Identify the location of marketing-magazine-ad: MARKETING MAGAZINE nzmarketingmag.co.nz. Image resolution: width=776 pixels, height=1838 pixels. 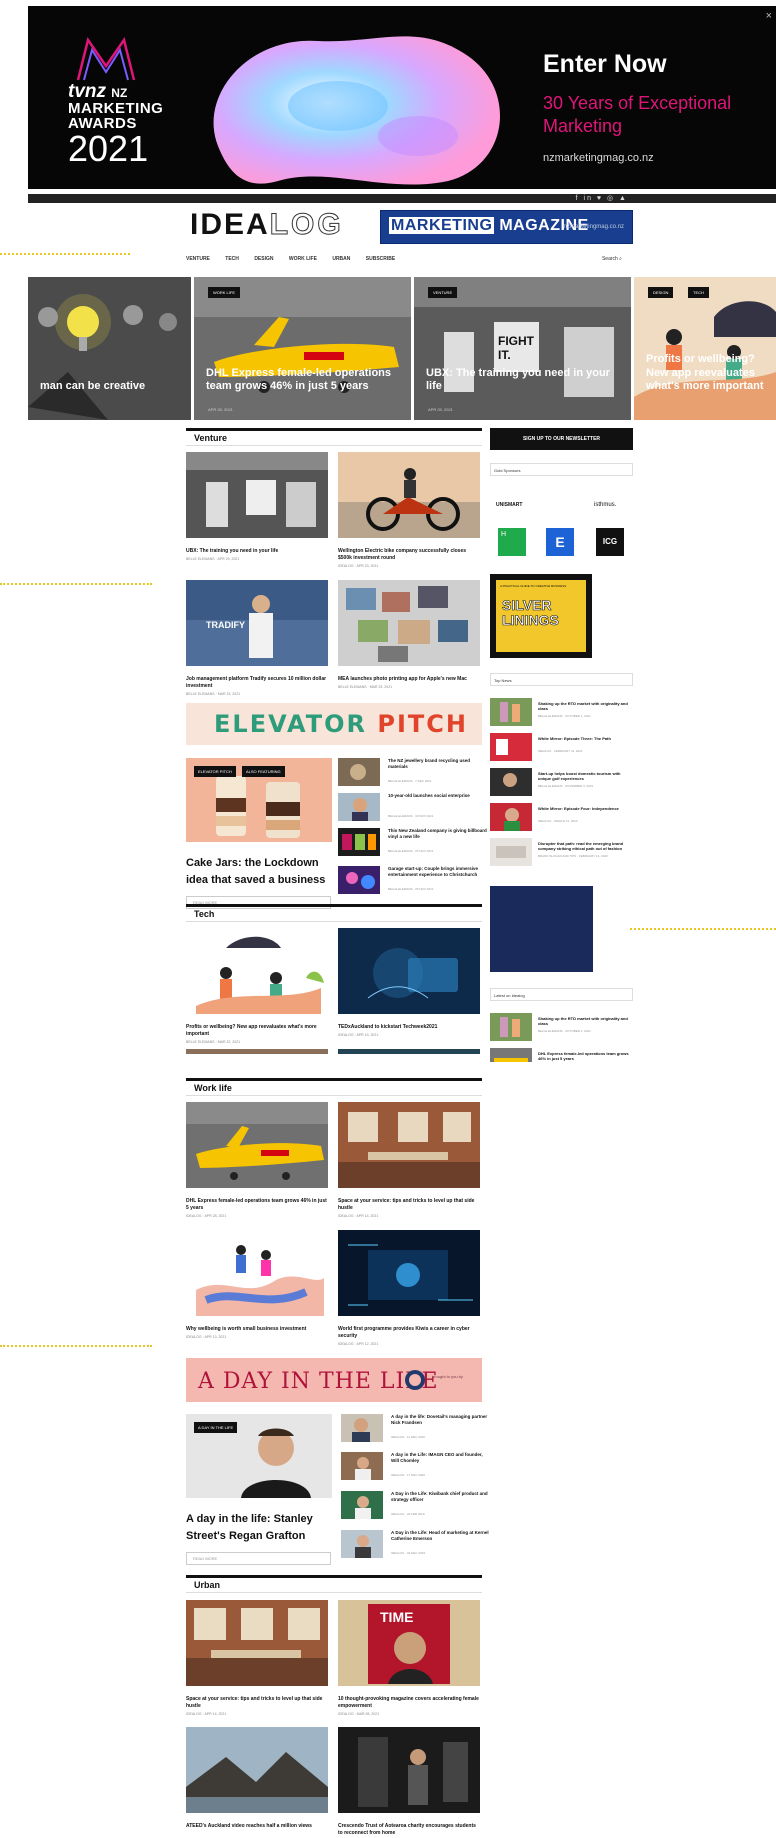
(506, 227).